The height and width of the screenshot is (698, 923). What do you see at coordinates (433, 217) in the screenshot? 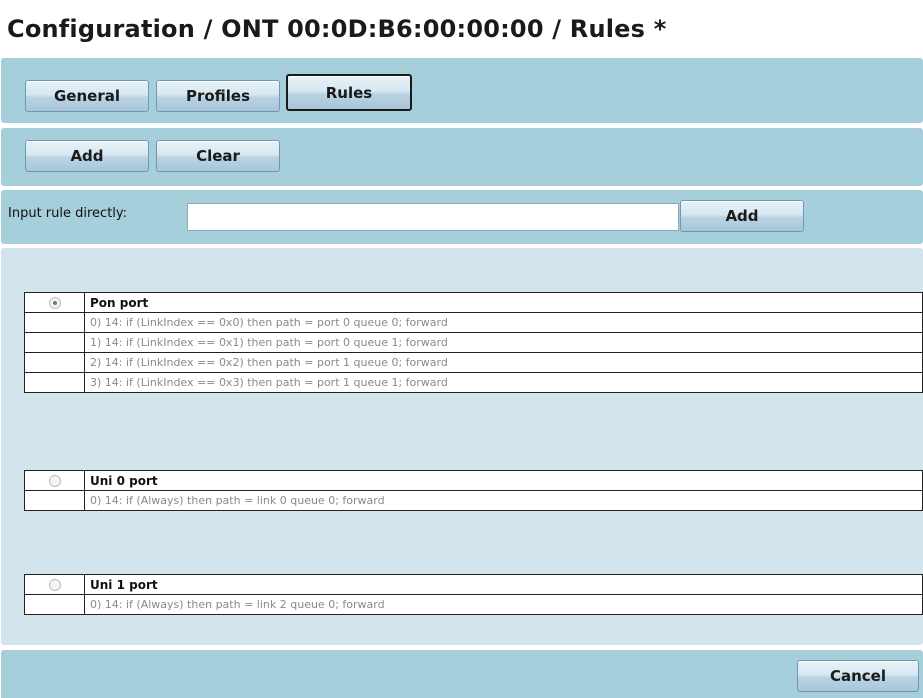
I see `rule-input` at bounding box center [433, 217].